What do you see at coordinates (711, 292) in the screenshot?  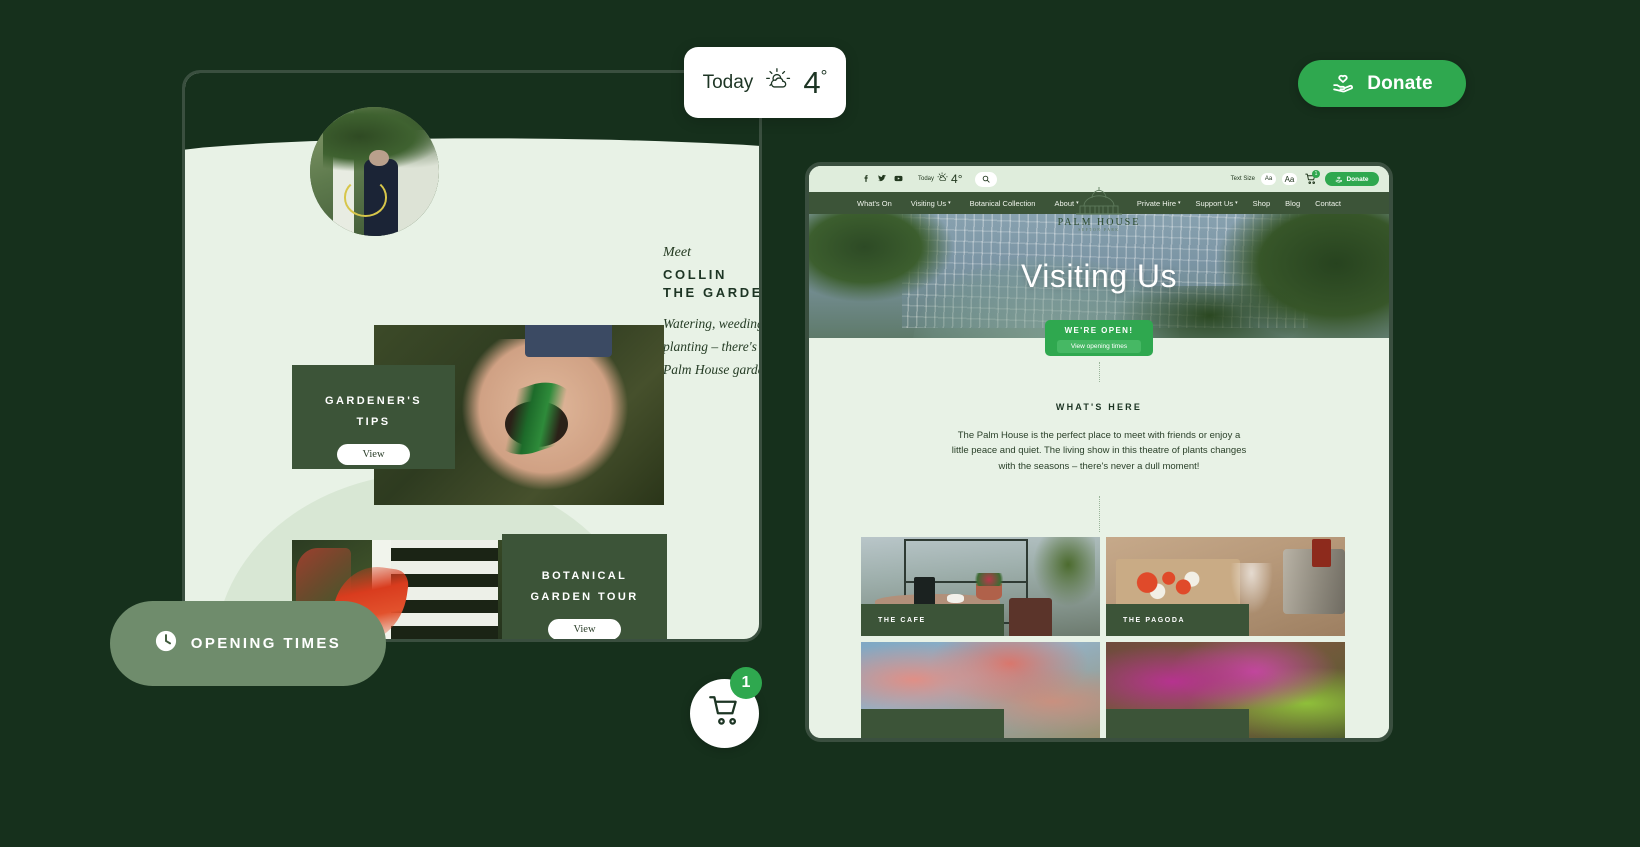 I see `gardener-name-line2: THE GARDENER` at bounding box center [711, 292].